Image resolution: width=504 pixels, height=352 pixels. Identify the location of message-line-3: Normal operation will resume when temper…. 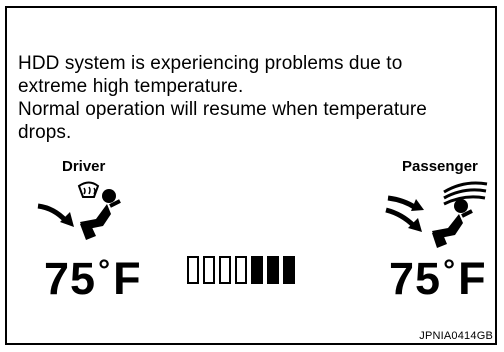
(222, 109).